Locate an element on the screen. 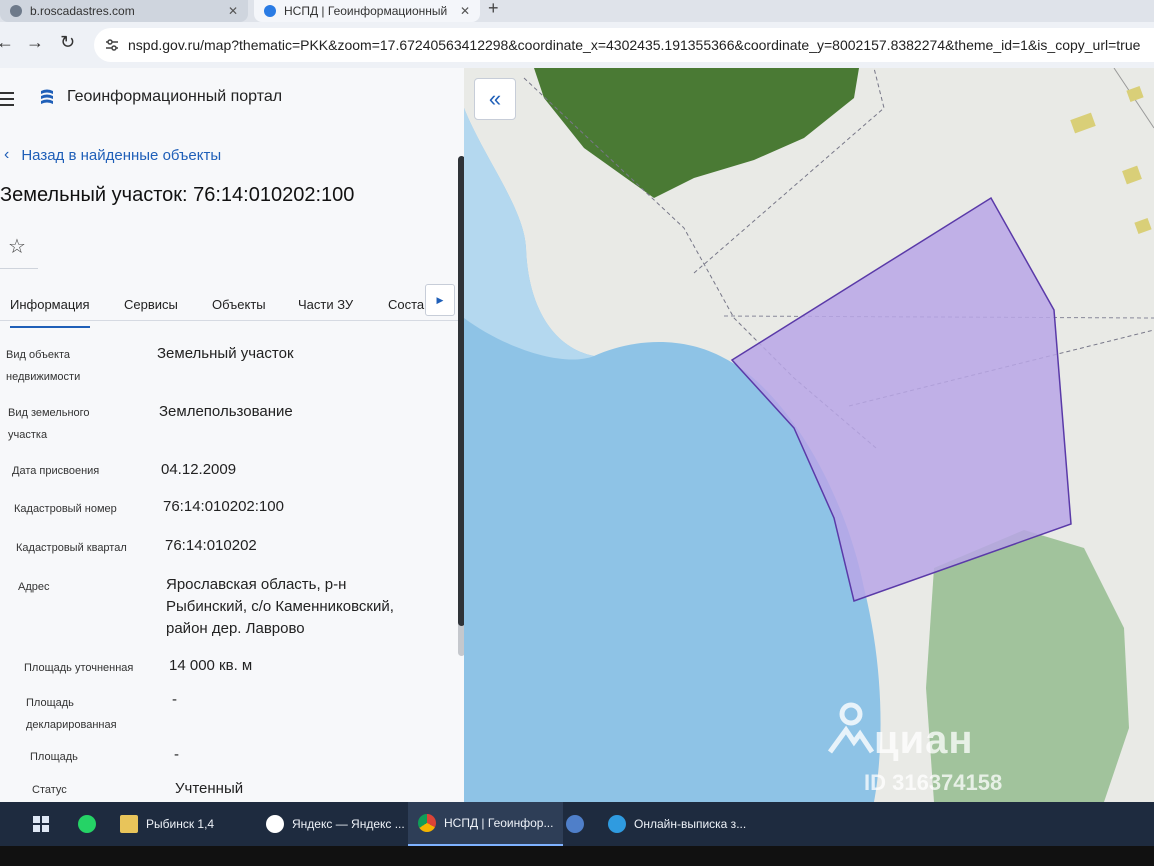 The height and width of the screenshot is (866, 1154). monitor-bezel is located at coordinates (577, 856).